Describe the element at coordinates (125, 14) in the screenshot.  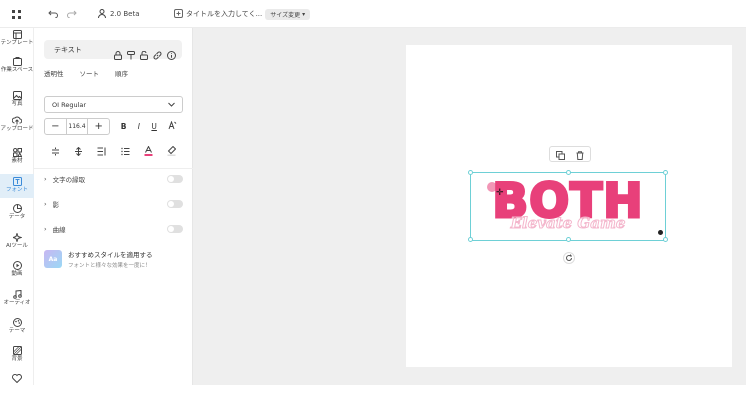
I see `version-label: 2.0 Beta` at that location.